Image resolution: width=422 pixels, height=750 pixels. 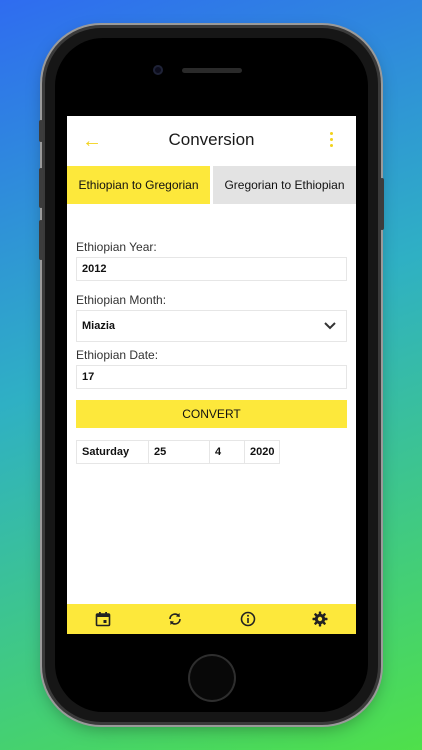 I want to click on year-value: 2012, so click(x=94, y=269).